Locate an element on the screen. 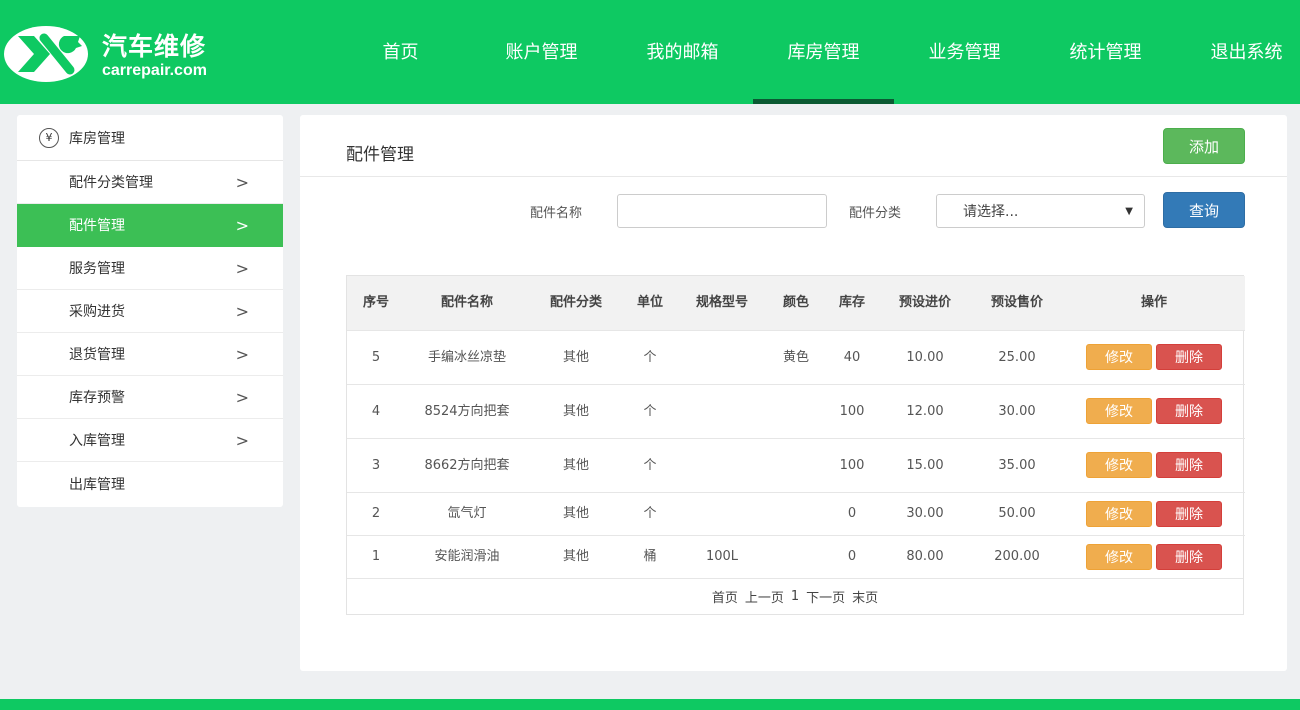 The width and height of the screenshot is (1300, 710). sidebar-item-0: 配件分类管理 > is located at coordinates (150, 182).